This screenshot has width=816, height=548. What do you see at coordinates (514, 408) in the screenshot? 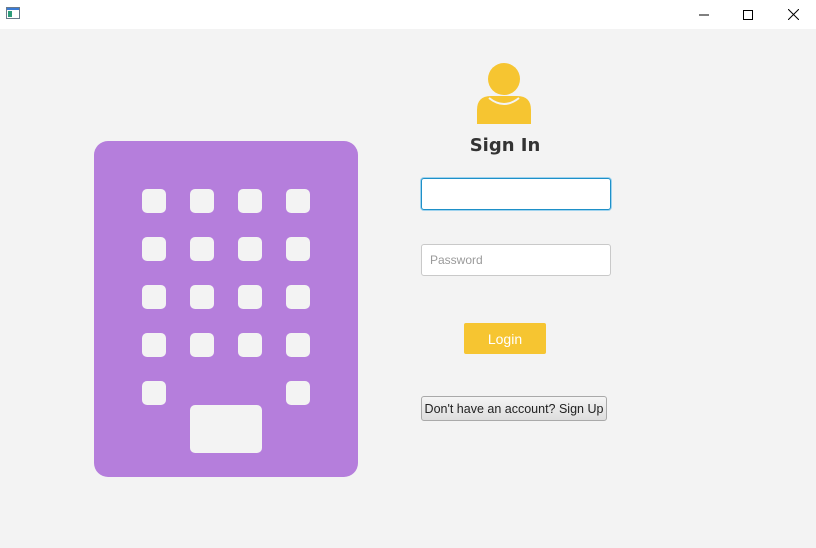
I see `signup-button: Don't have an account? Sign Up` at bounding box center [514, 408].